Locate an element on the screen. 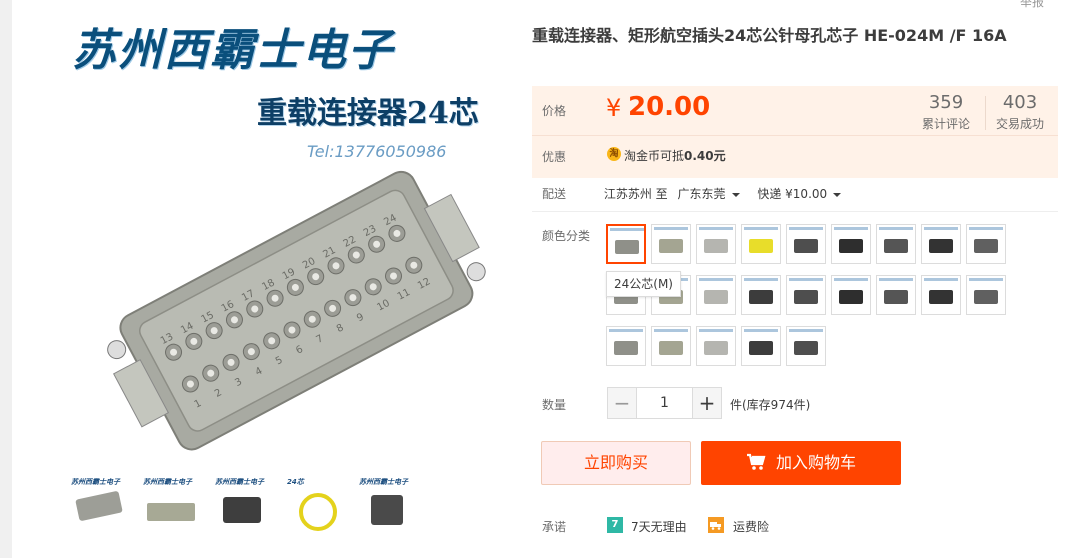  buy-now-button: 立即购买 is located at coordinates (616, 463).